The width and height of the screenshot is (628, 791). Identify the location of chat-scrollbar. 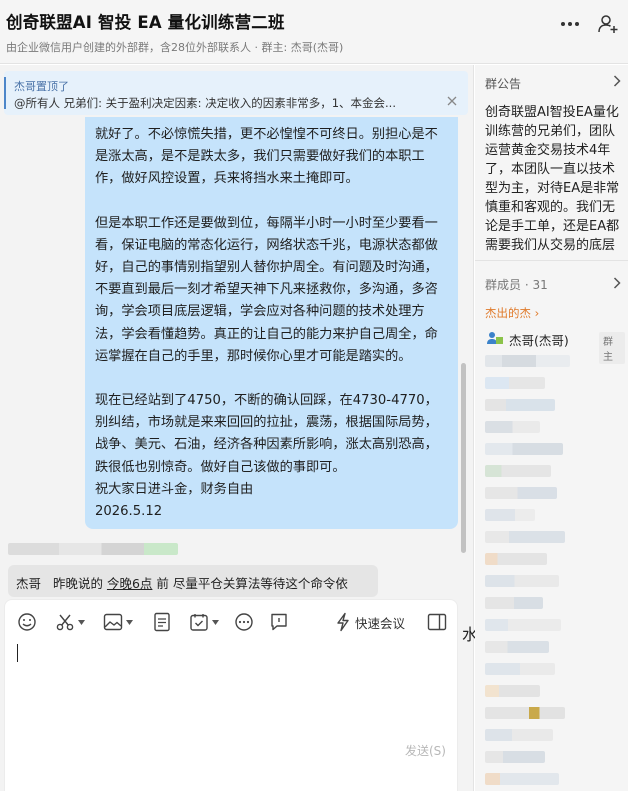
(463, 458).